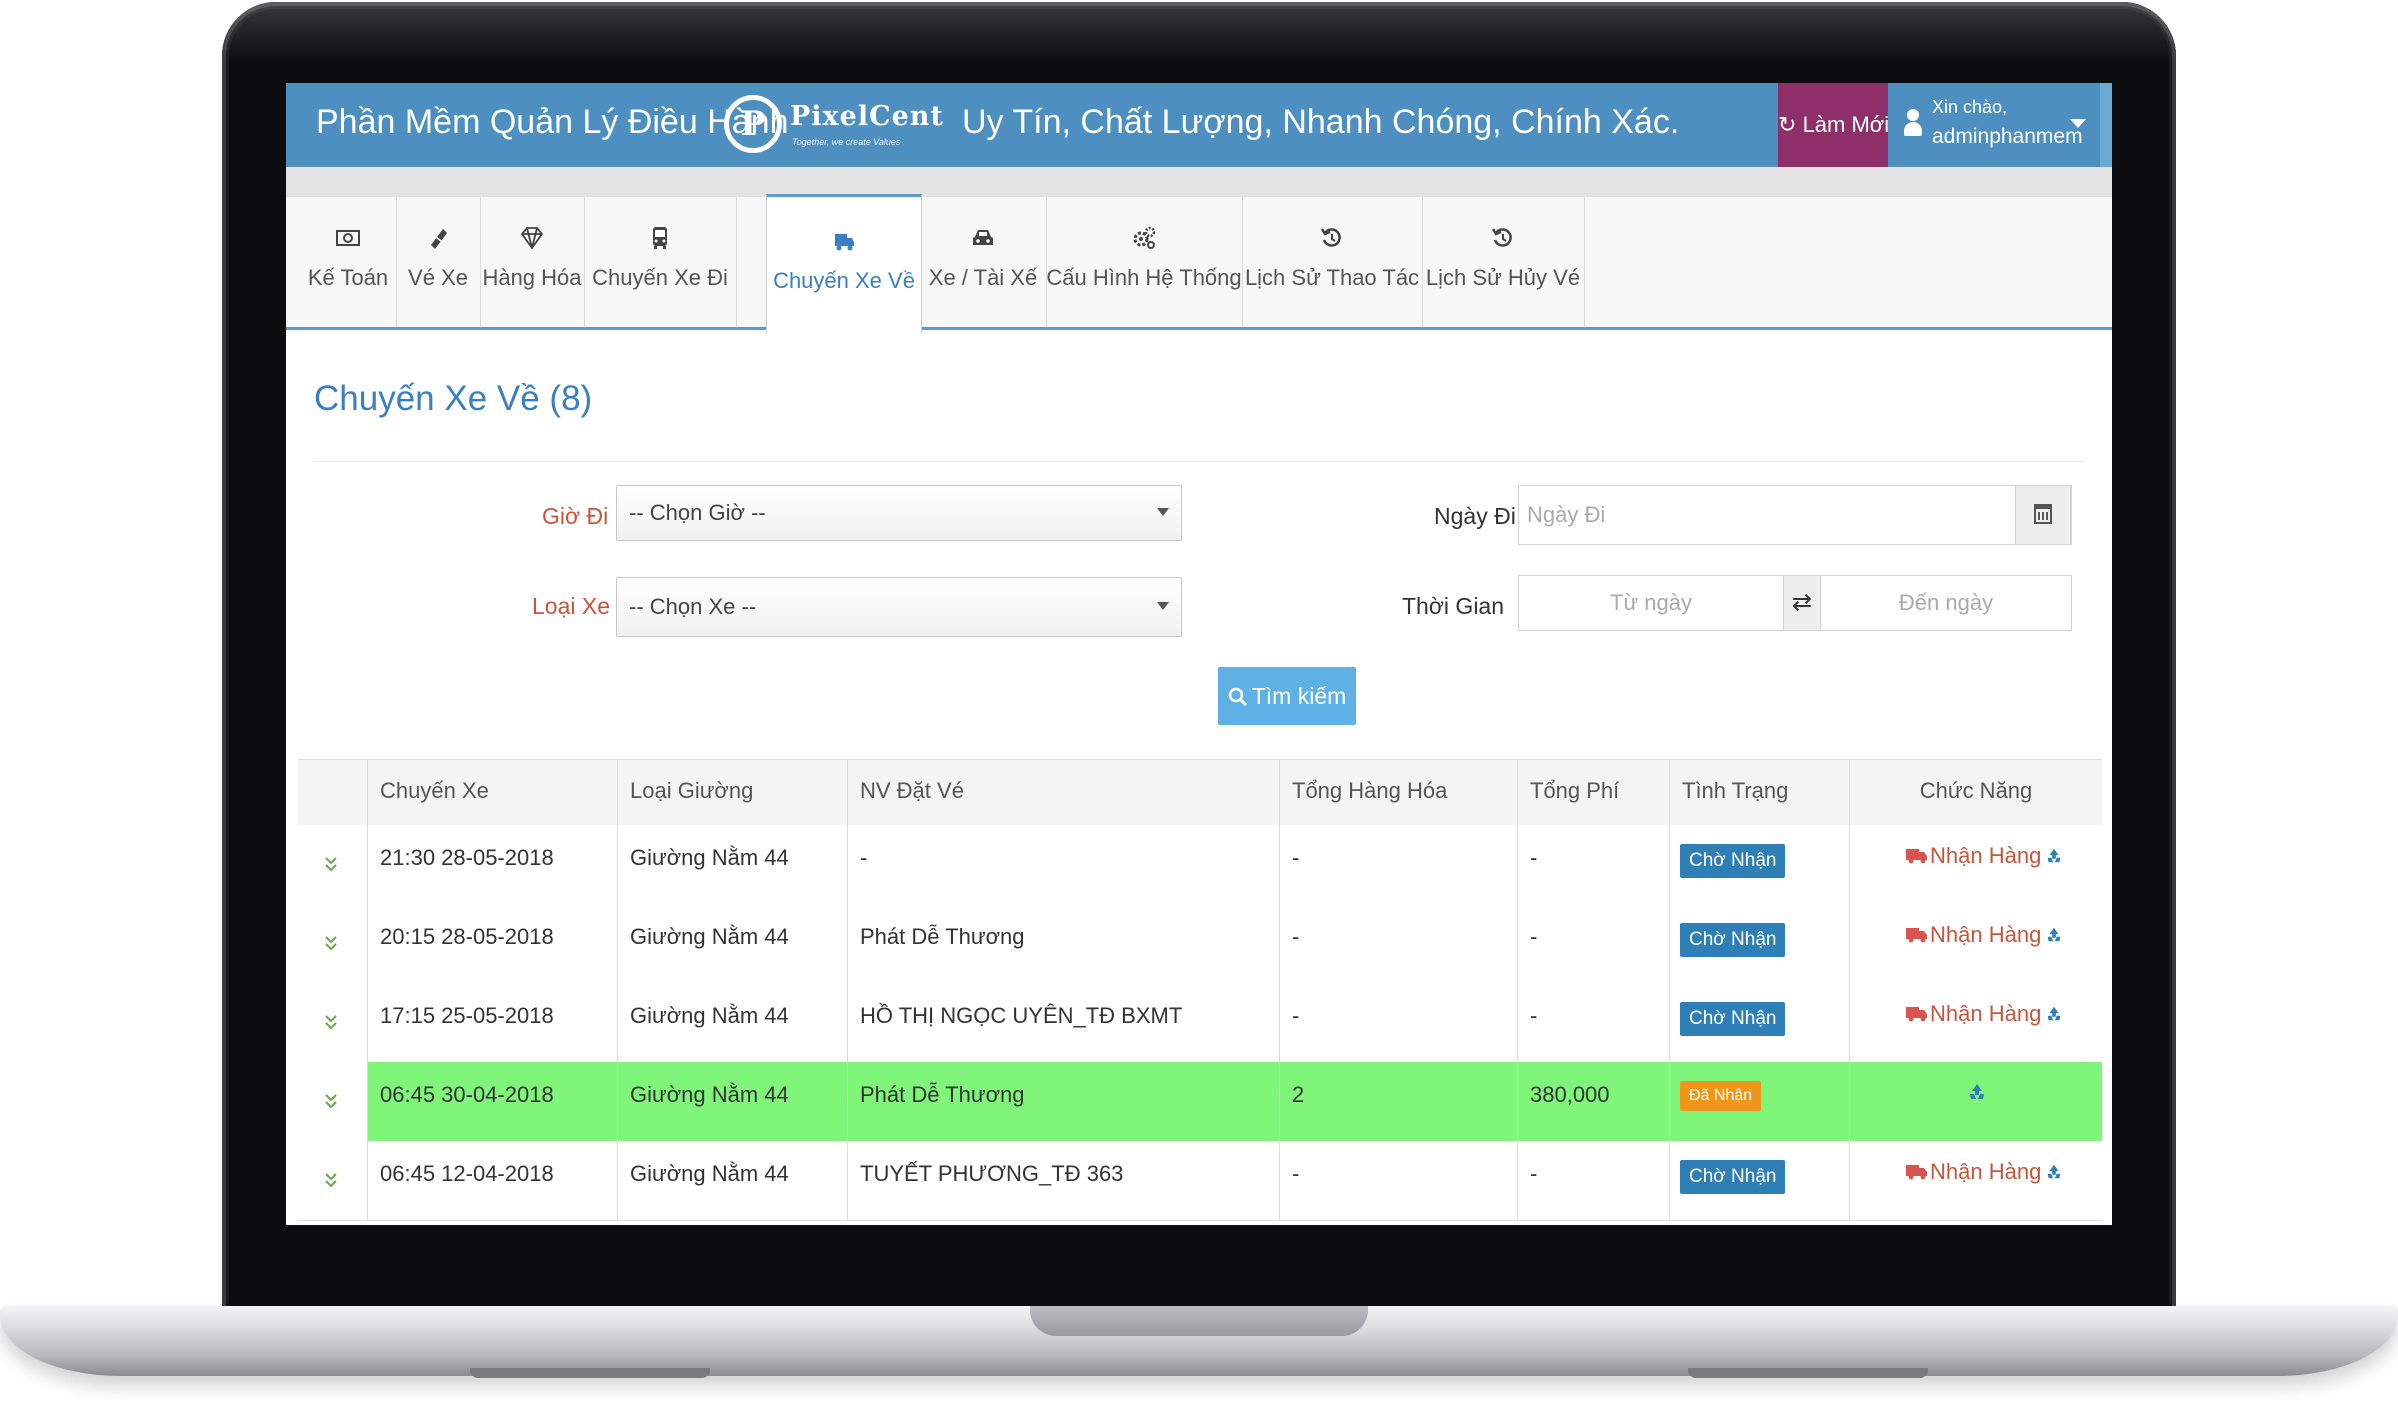 The width and height of the screenshot is (2398, 1407). I want to click on tab-ve-xe: Vé Xe, so click(438, 262).